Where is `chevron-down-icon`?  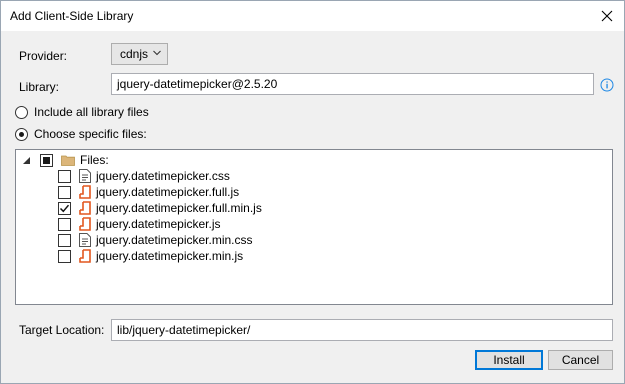 chevron-down-icon is located at coordinates (157, 53).